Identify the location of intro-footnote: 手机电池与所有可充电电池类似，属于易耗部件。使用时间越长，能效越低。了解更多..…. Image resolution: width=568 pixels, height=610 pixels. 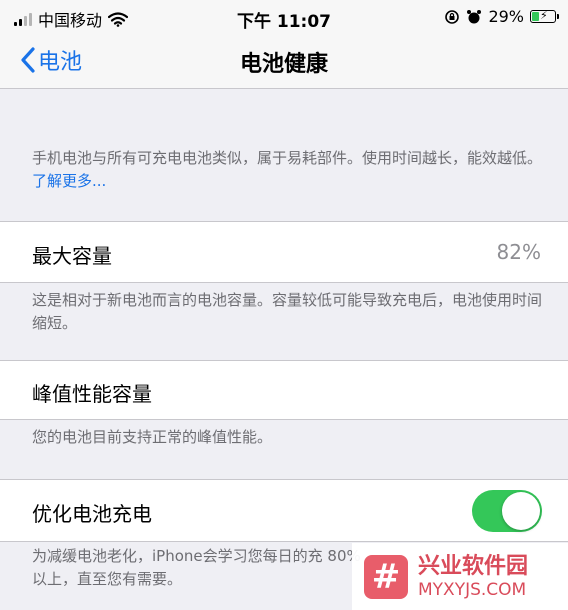
(287, 170).